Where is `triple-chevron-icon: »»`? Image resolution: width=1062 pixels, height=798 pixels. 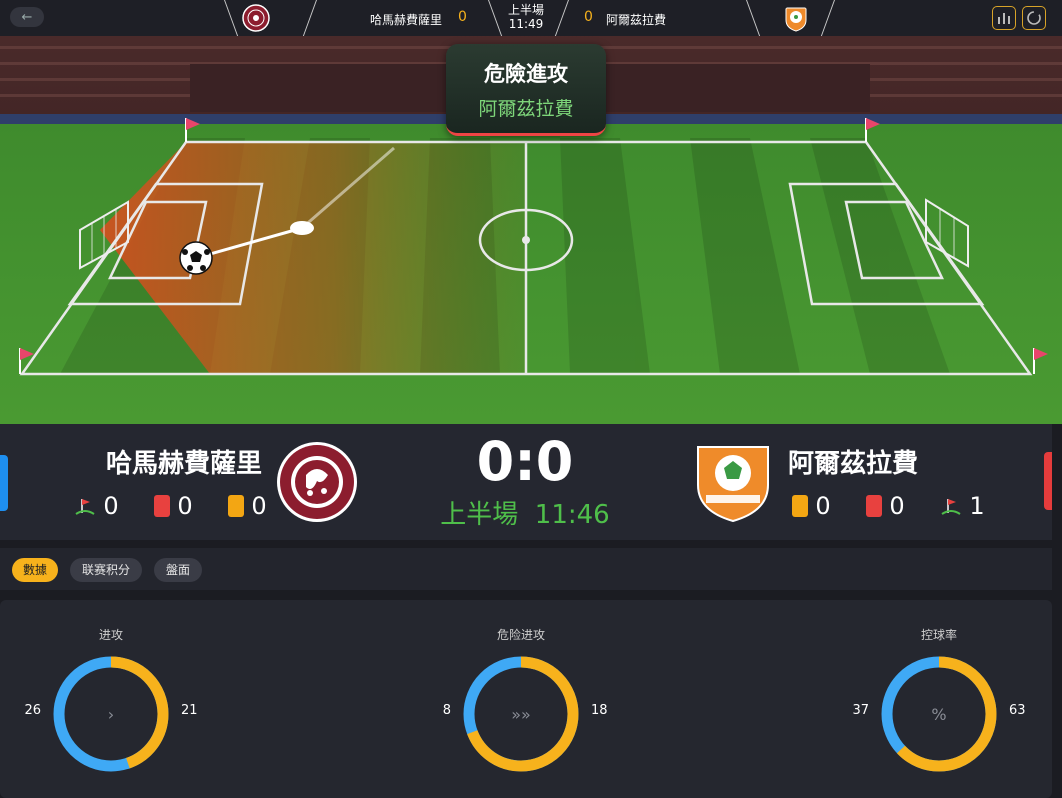
triple-chevron-icon: »» is located at coordinates (521, 714).